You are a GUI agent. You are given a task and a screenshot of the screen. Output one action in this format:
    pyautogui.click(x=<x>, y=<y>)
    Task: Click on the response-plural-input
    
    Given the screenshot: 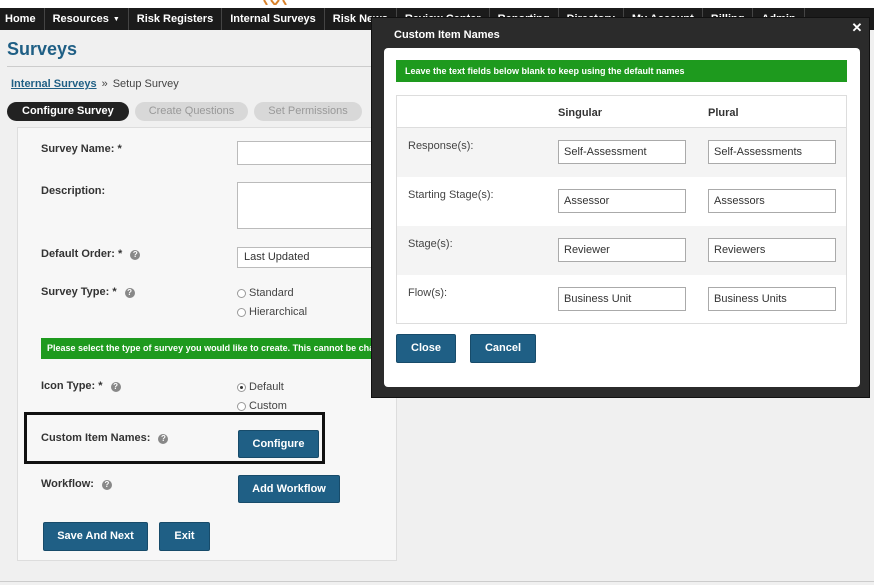 What is the action you would take?
    pyautogui.click(x=772, y=152)
    